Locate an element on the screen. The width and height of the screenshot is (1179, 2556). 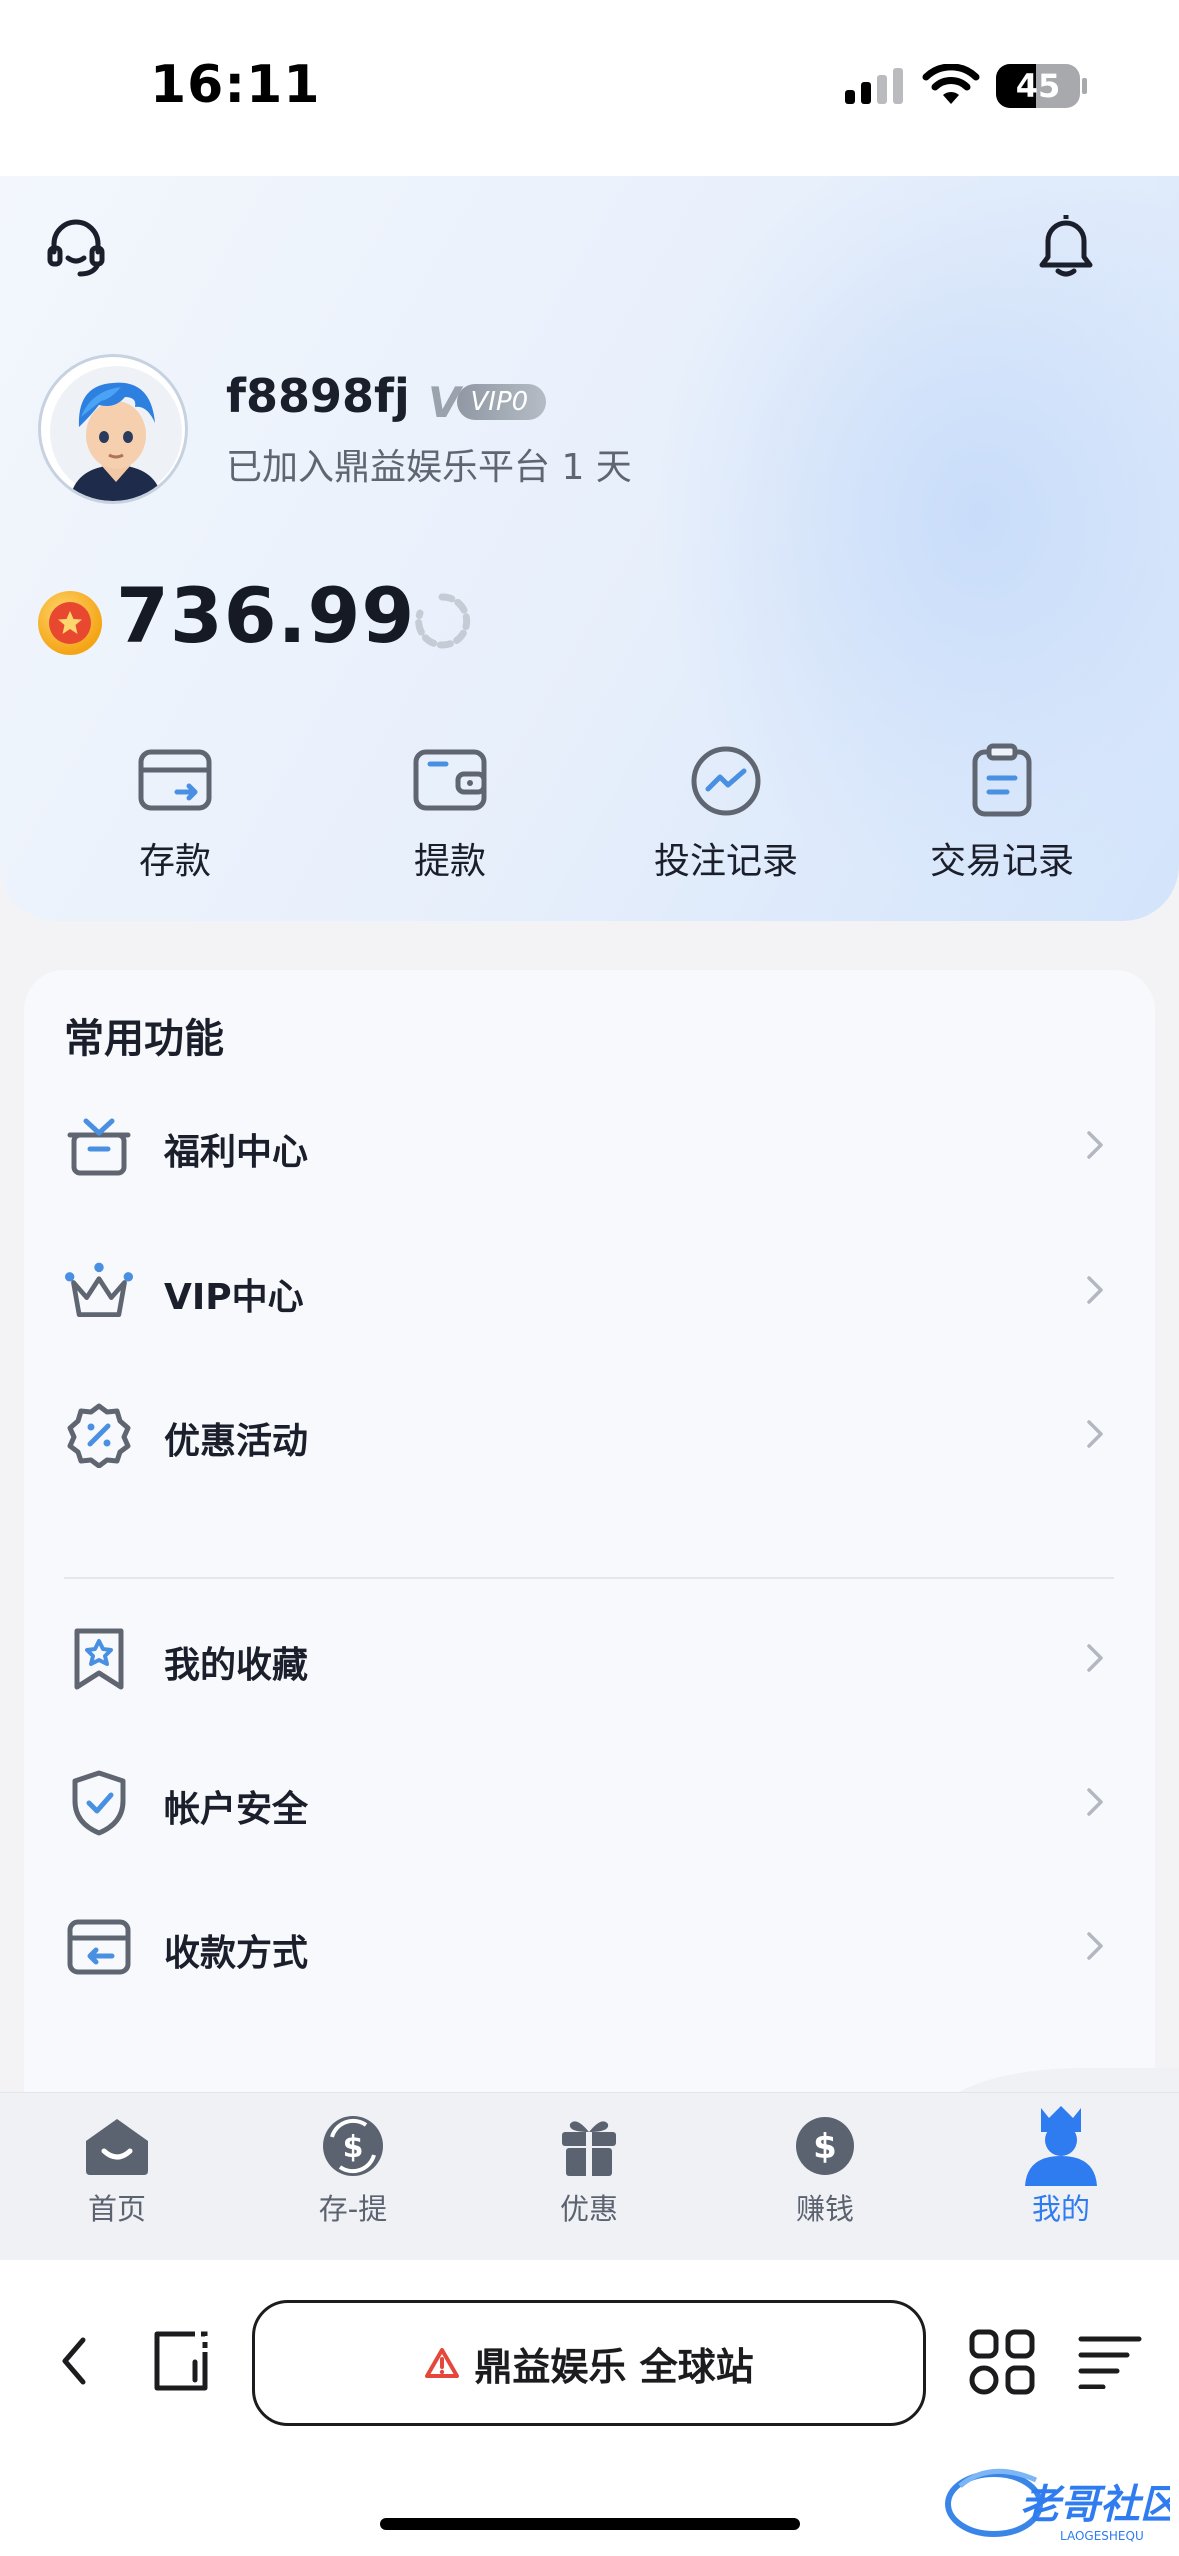
withdraw-button: 提款 is located at coordinates (450, 811).